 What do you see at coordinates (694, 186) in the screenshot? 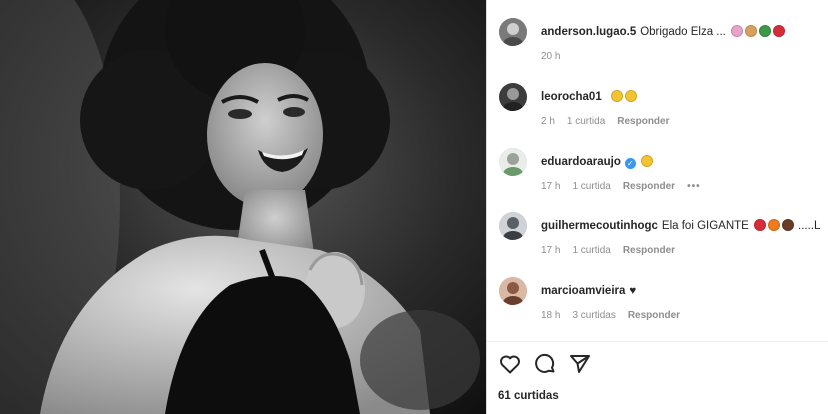
I see `more-options-icon: •••` at bounding box center [694, 186].